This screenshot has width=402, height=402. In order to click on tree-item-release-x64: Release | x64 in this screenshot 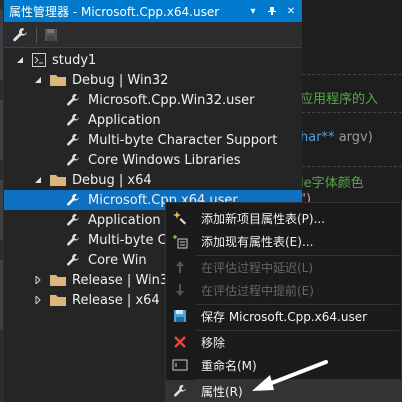, I will do `click(96, 300)`.